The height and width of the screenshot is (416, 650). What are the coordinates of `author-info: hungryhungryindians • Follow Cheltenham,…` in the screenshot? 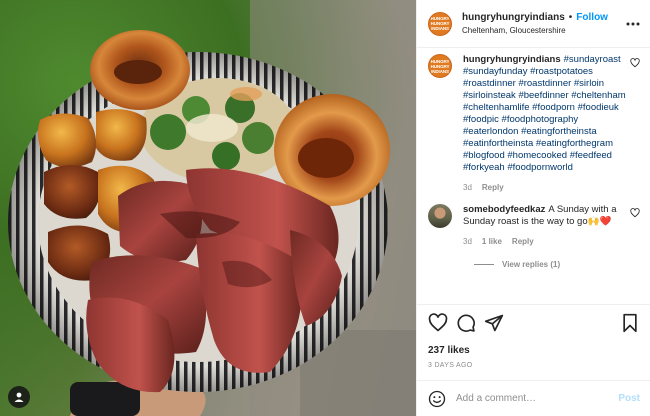 It's located at (542, 23).